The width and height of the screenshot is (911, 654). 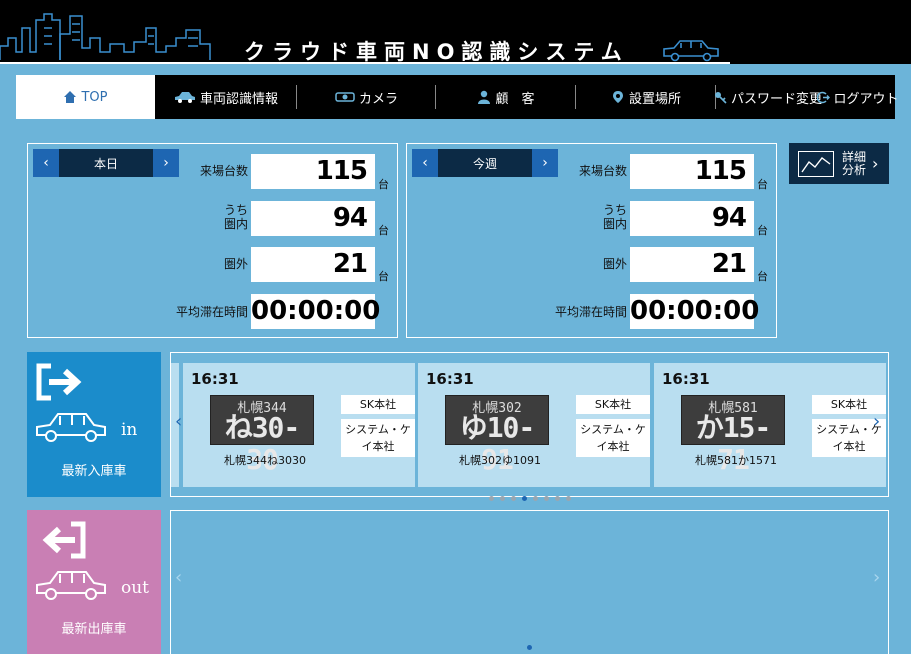 I want to click on entry-arrow-icon, so click(x=59, y=382).